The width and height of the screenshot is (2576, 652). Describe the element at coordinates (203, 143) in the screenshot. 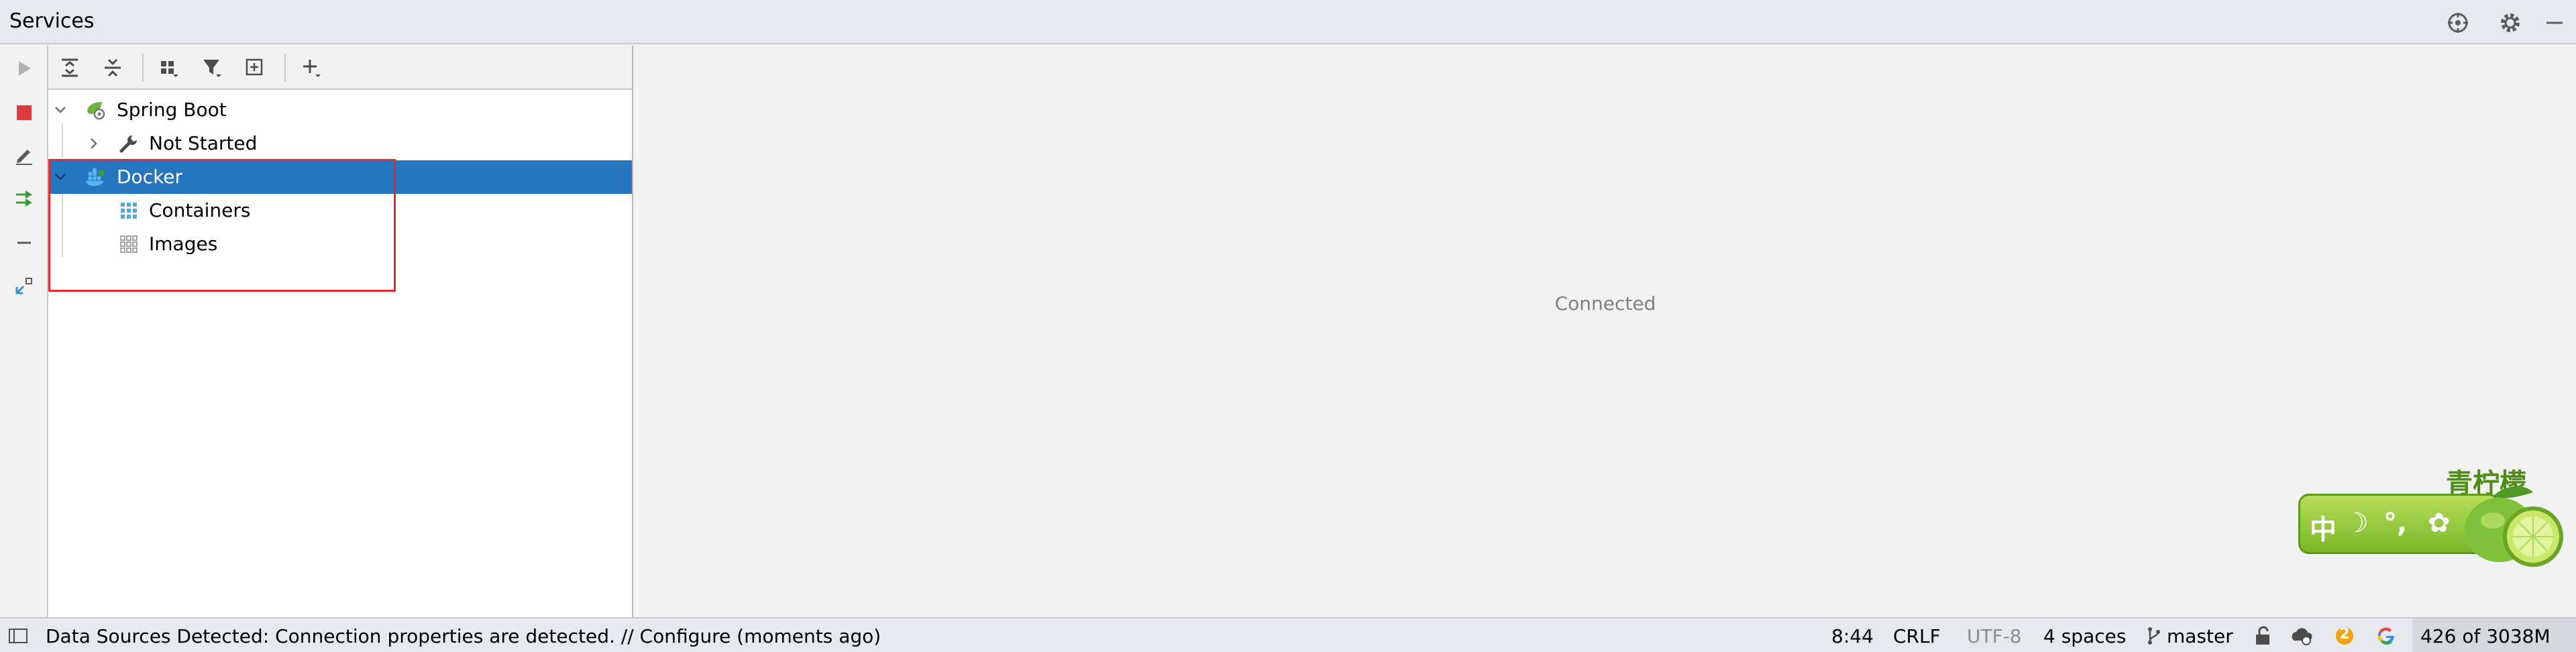

I see `tree-node-label: Not Started` at that location.